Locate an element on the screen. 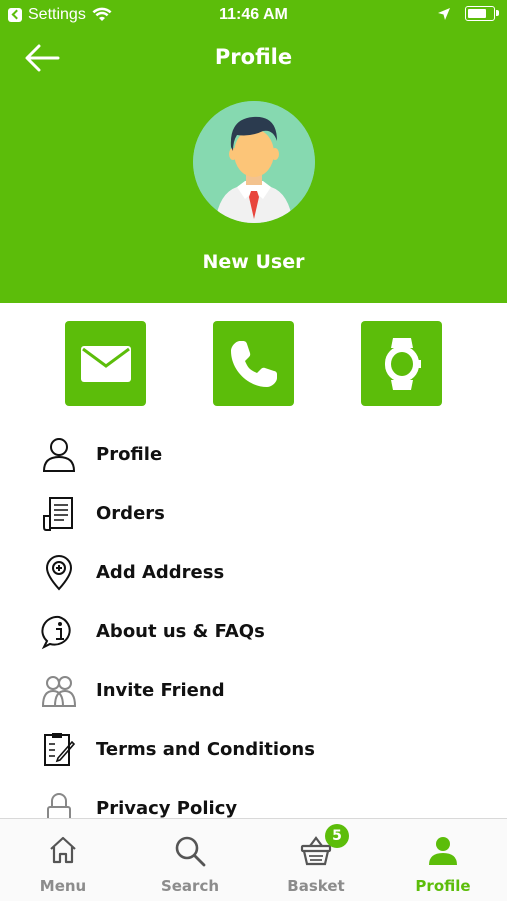 This screenshot has height=901, width=507. tab-label: Menu is located at coordinates (63, 886).